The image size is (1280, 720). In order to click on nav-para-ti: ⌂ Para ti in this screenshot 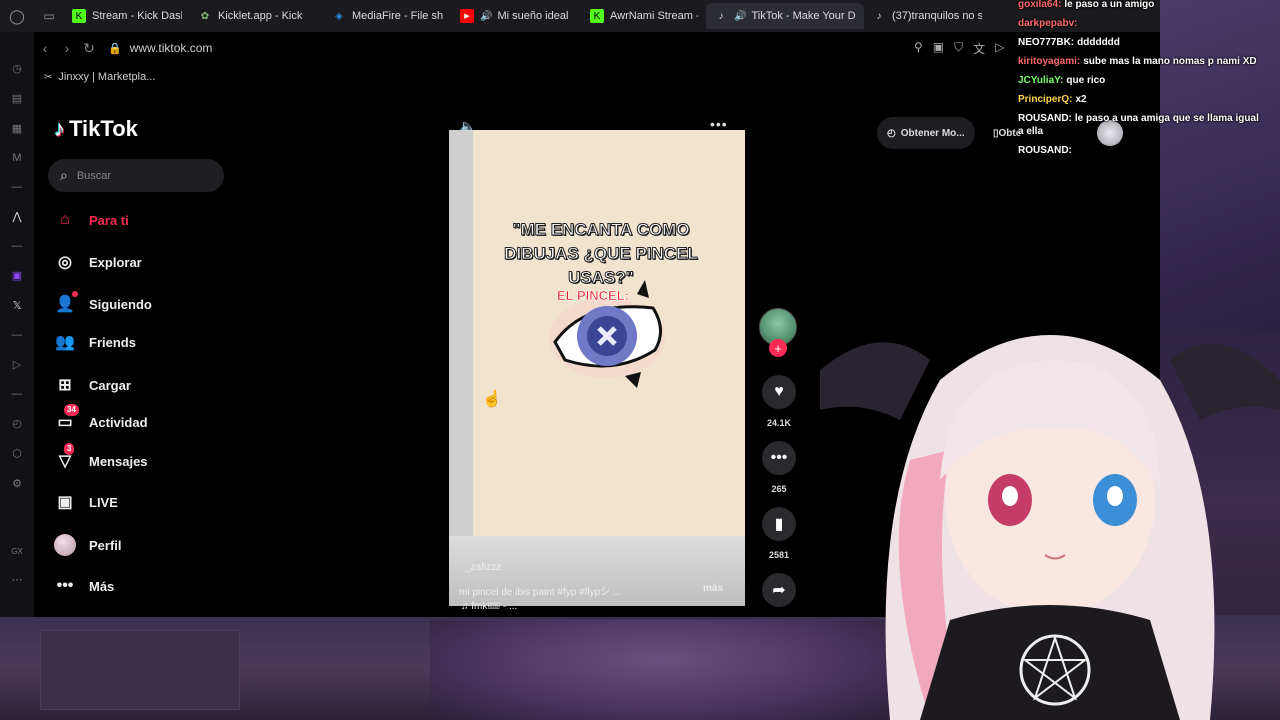, I will do `click(91, 220)`.